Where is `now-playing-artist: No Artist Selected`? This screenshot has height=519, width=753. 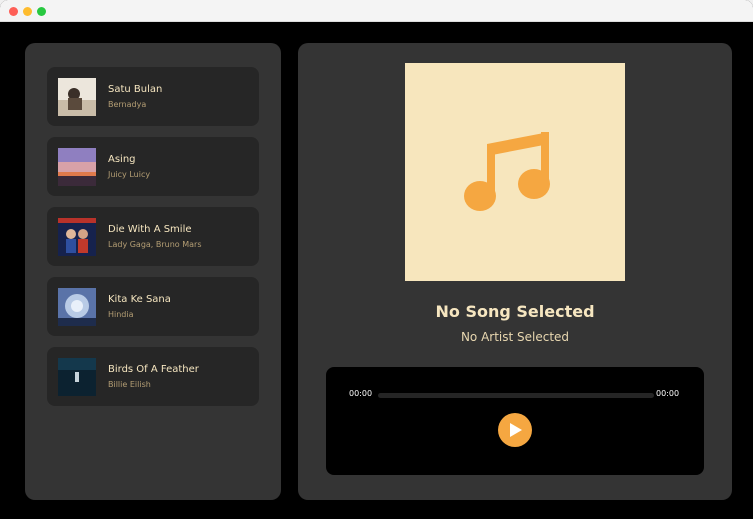
now-playing-artist: No Artist Selected is located at coordinates (515, 337).